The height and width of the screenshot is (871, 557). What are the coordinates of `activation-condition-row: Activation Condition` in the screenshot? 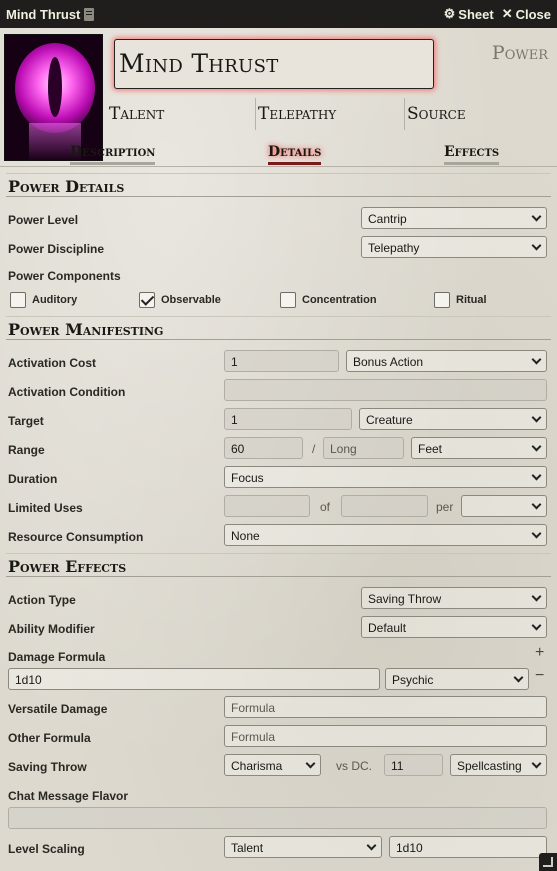 It's located at (278, 393).